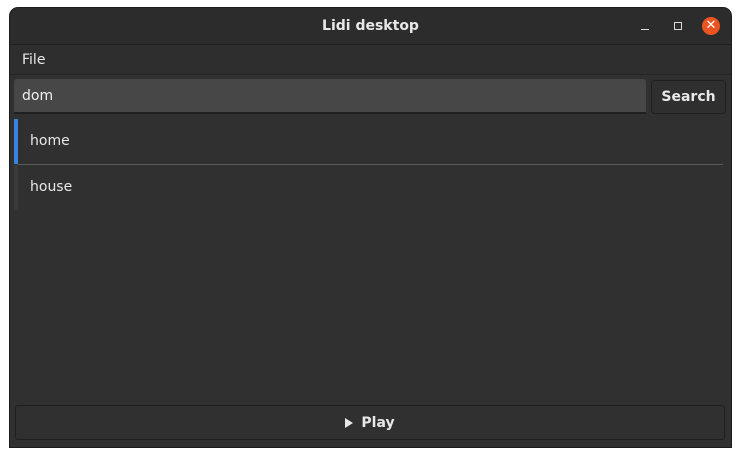  Describe the element at coordinates (645, 26) in the screenshot. I see `minimize-button` at that location.